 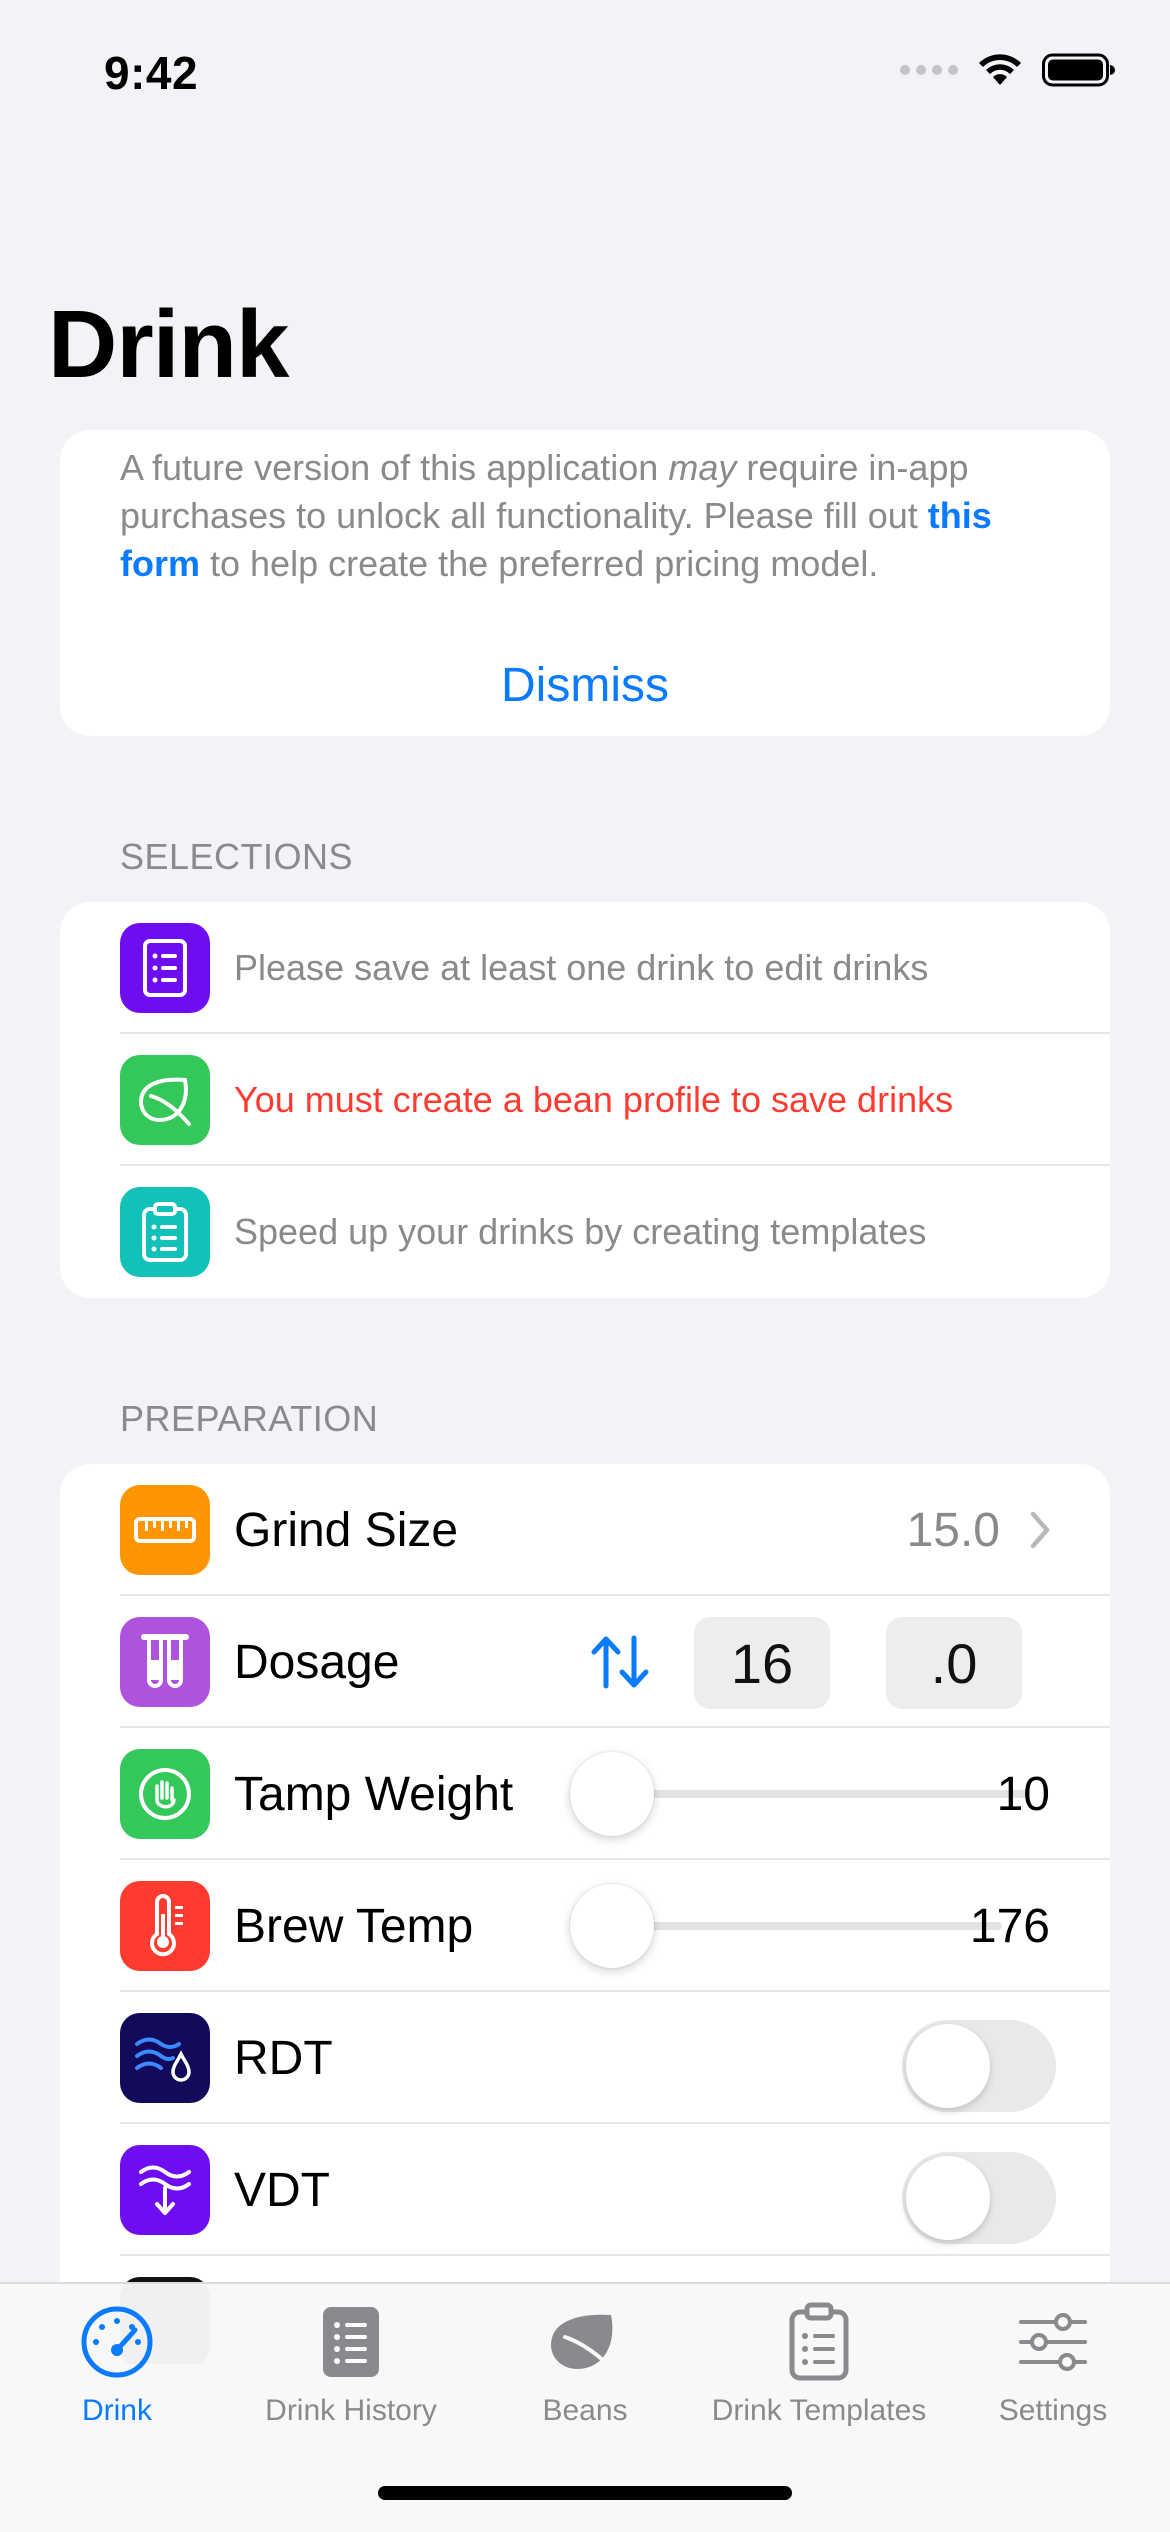 What do you see at coordinates (702, 467) in the screenshot?
I see `emphasis-may: may` at bounding box center [702, 467].